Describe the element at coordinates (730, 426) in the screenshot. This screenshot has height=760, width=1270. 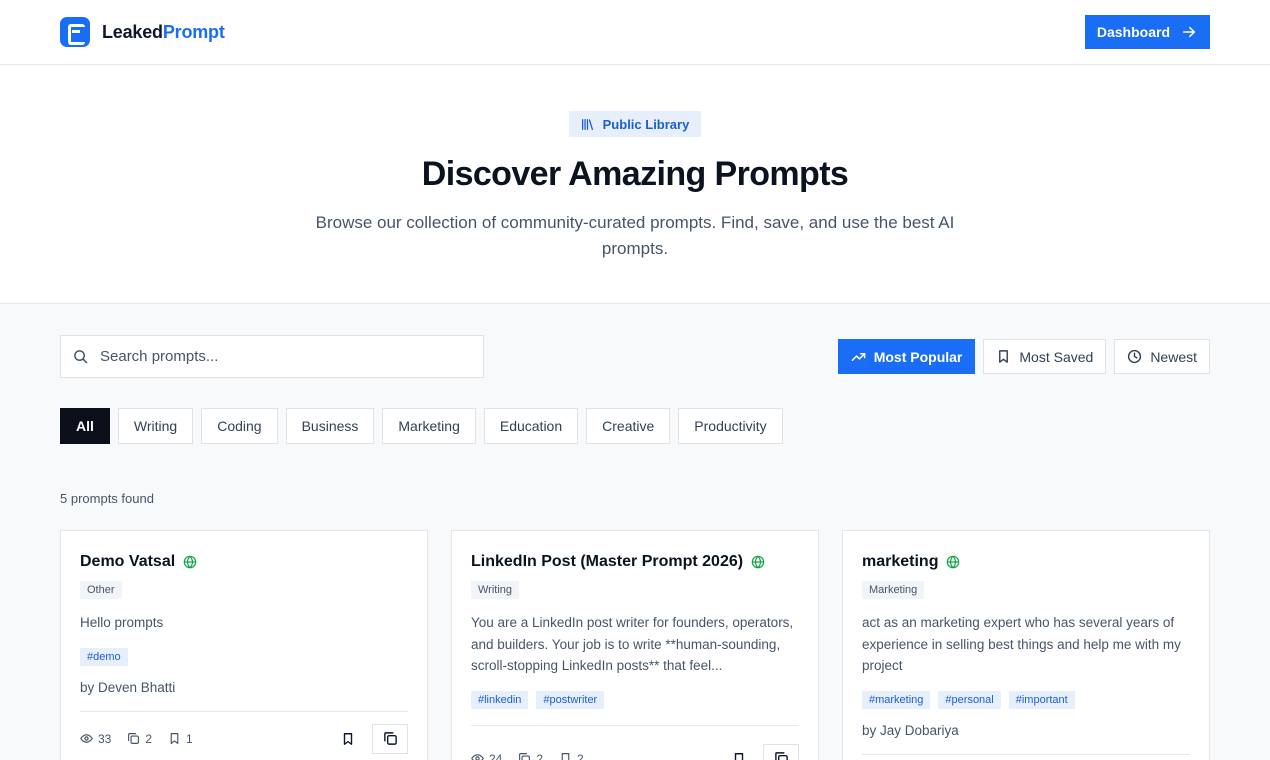
I see `category-productivity: Productivity` at that location.